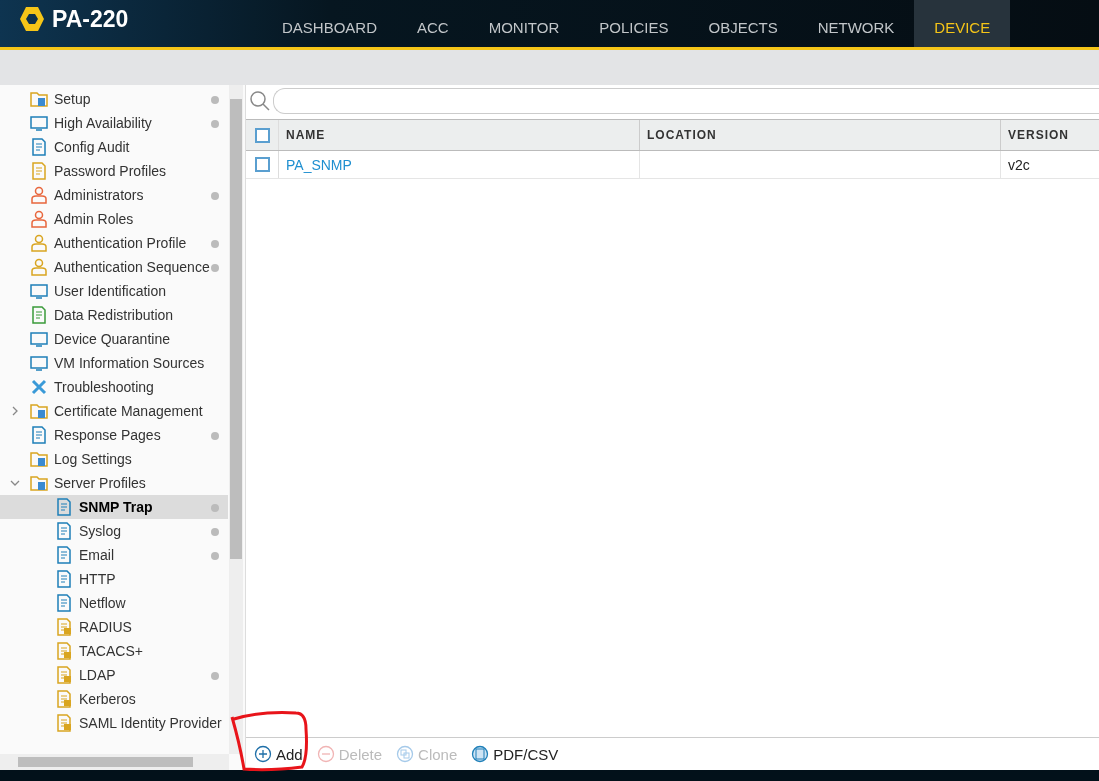 This screenshot has width=1099, height=781. I want to click on nav-tab: MONITOR, so click(524, 23).